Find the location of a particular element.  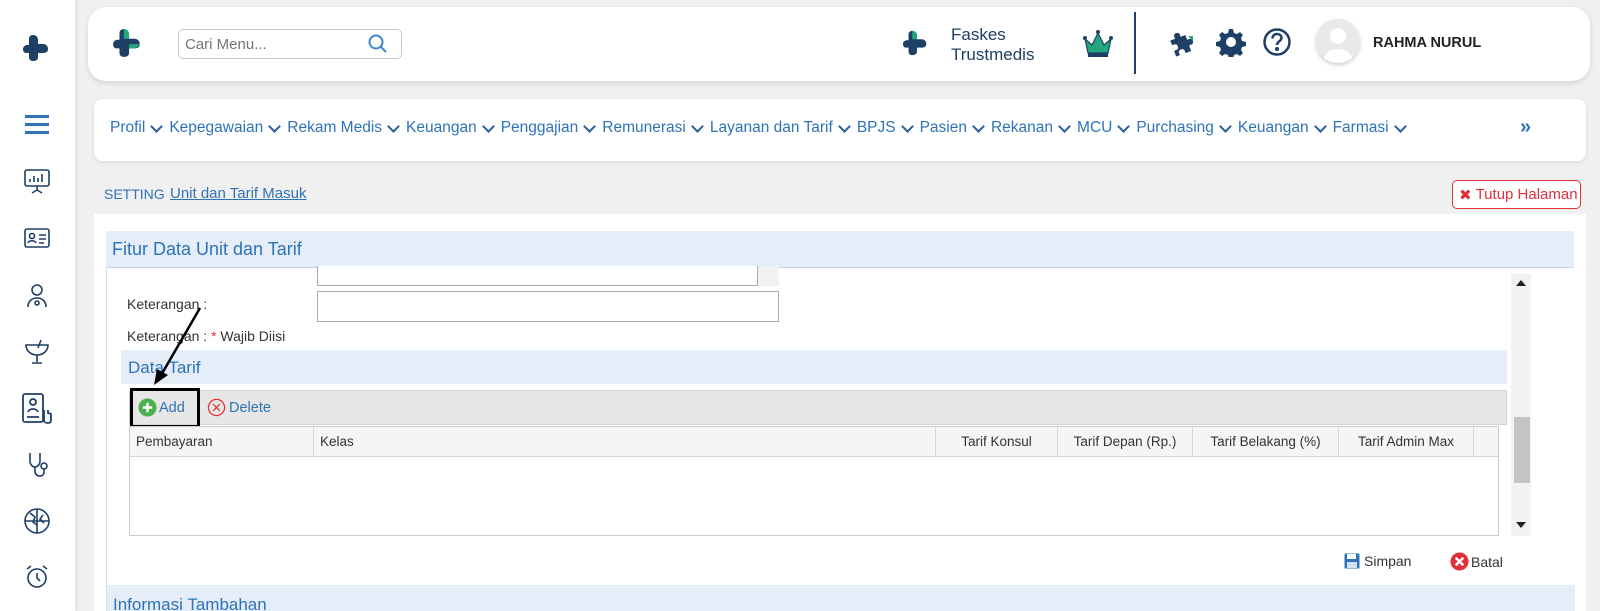

menu-item-purchasing: Purchasing is located at coordinates (1184, 128).